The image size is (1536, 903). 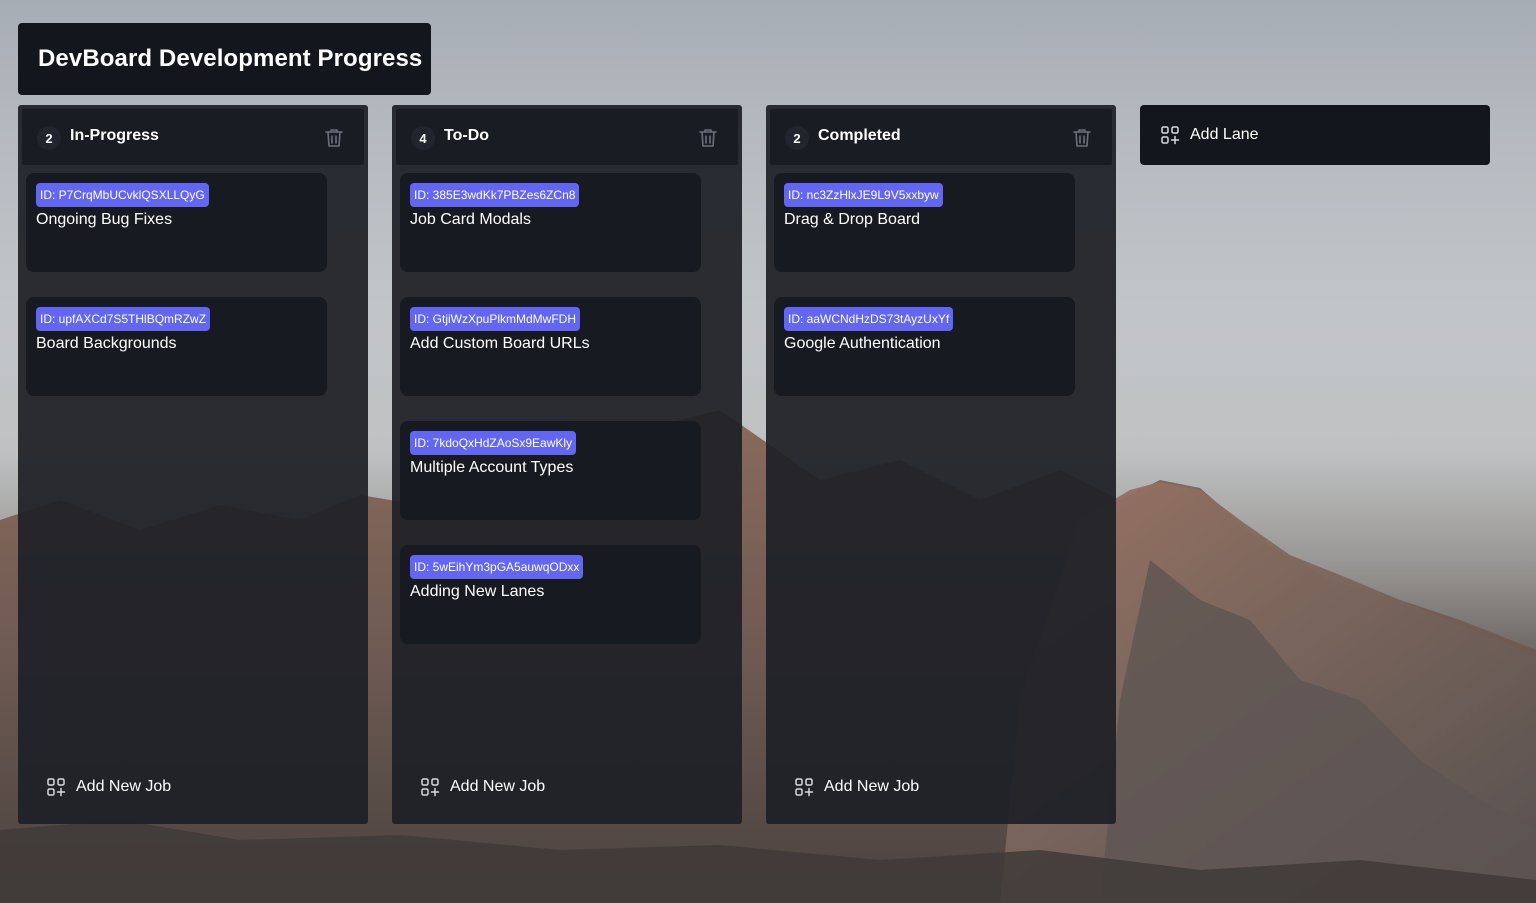 I want to click on job-title: Ongoing Bug Fixes, so click(x=104, y=219).